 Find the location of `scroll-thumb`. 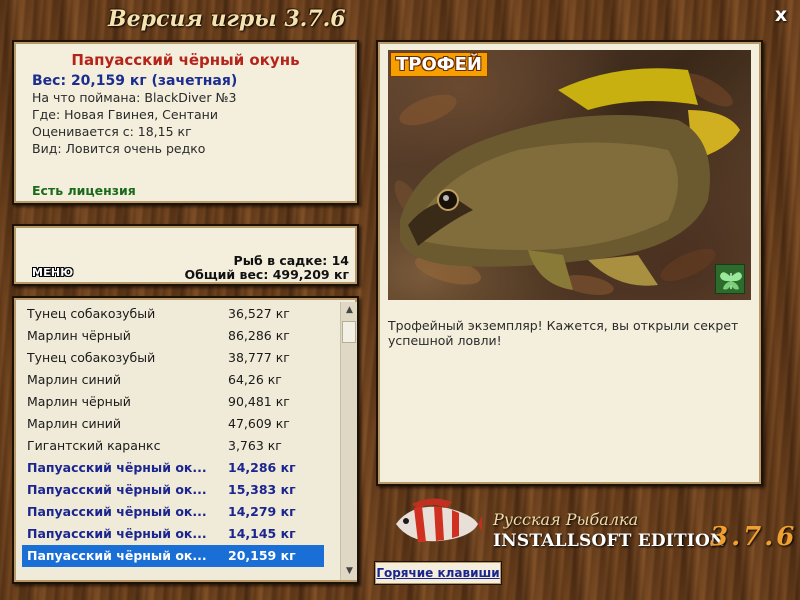

scroll-thumb is located at coordinates (349, 332).